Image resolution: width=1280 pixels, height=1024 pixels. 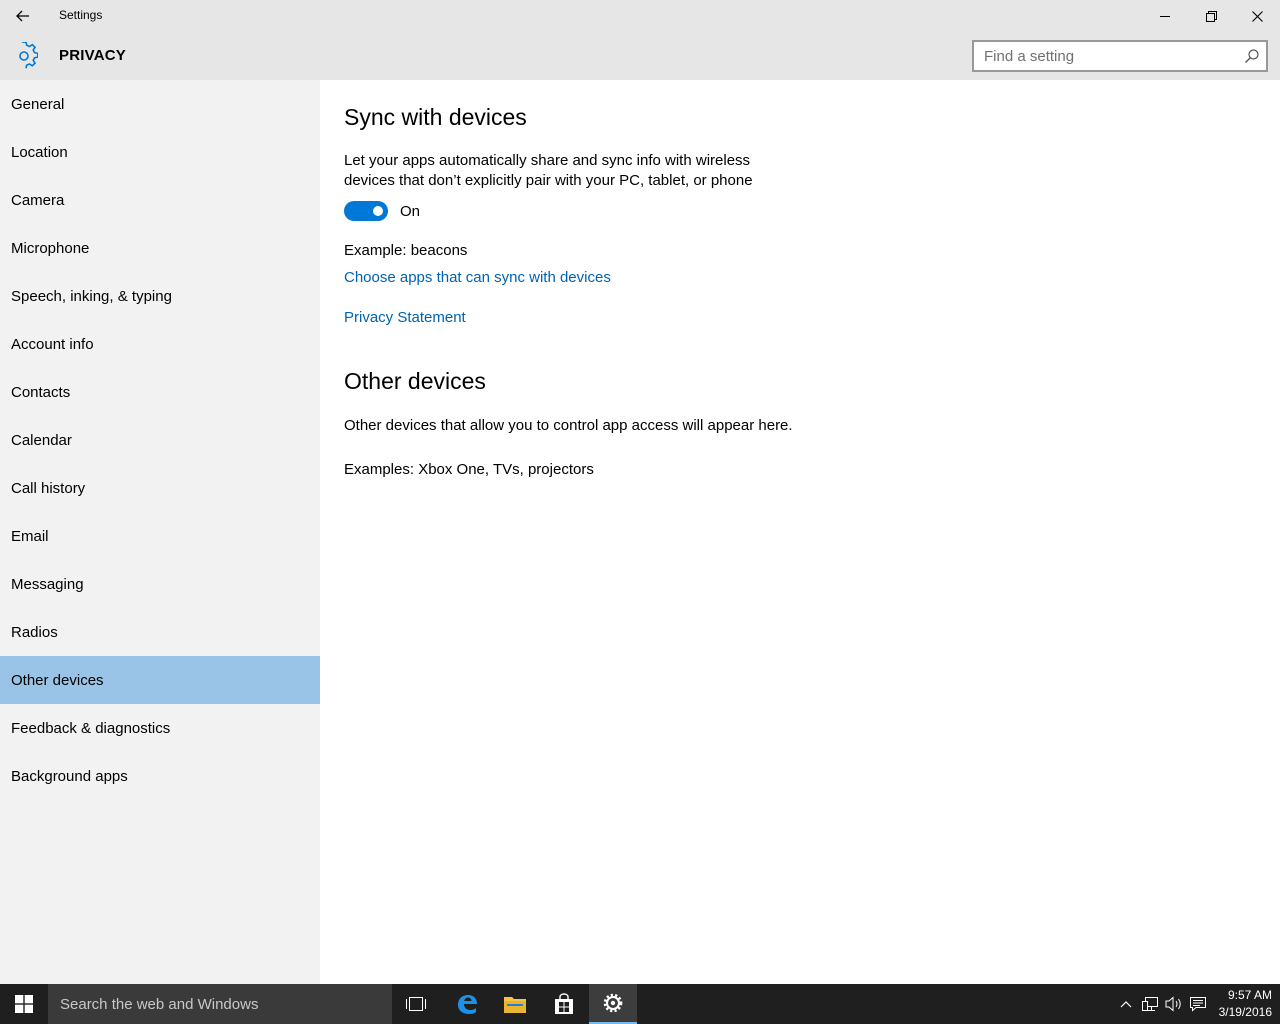 What do you see at coordinates (160, 344) in the screenshot?
I see `sidebar-item-account-info: Account info` at bounding box center [160, 344].